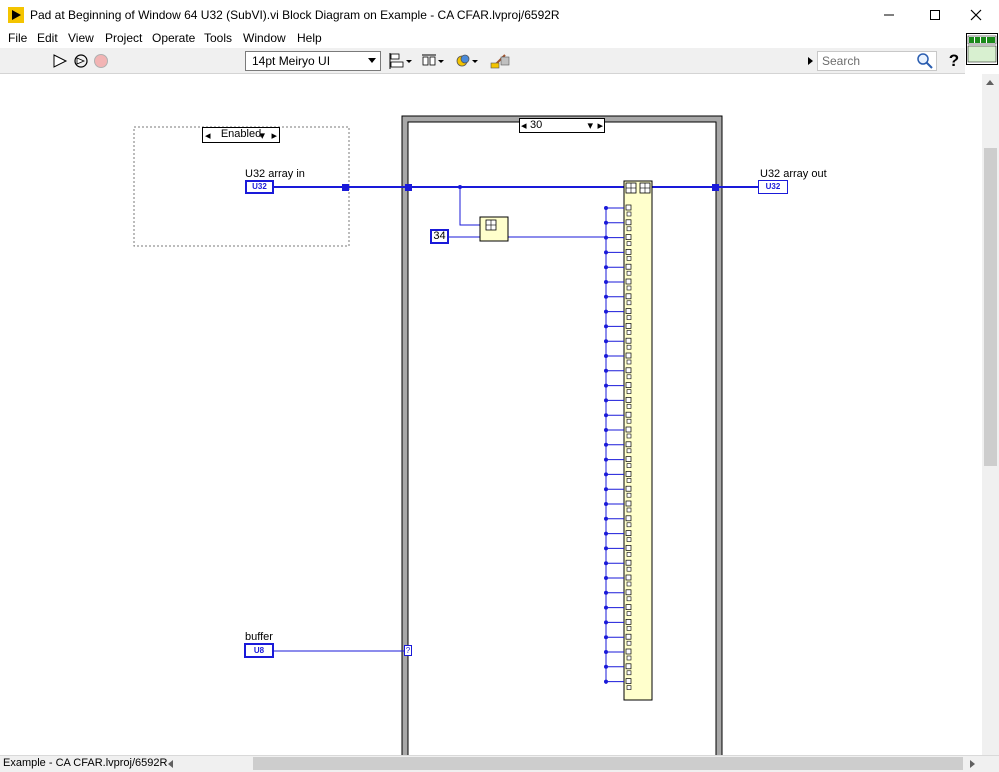 This screenshot has height=772, width=999. Describe the element at coordinates (608, 763) in the screenshot. I see `horizontal-scroll-thumb` at that location.